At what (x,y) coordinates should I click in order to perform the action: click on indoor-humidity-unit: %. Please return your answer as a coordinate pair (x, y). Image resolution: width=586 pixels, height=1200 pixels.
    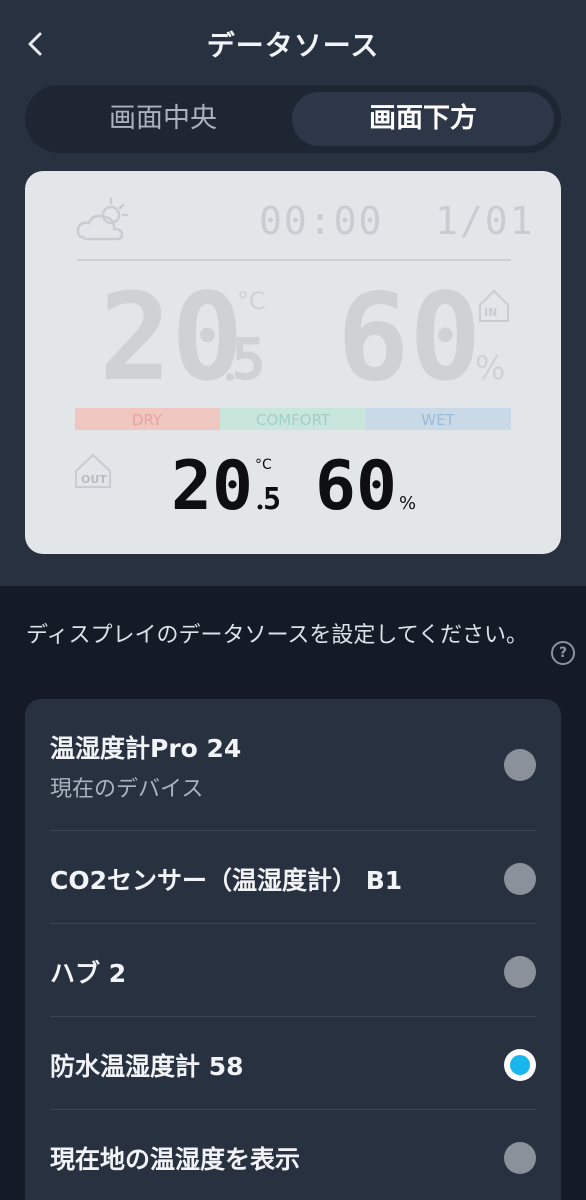
    Looking at the image, I should click on (490, 368).